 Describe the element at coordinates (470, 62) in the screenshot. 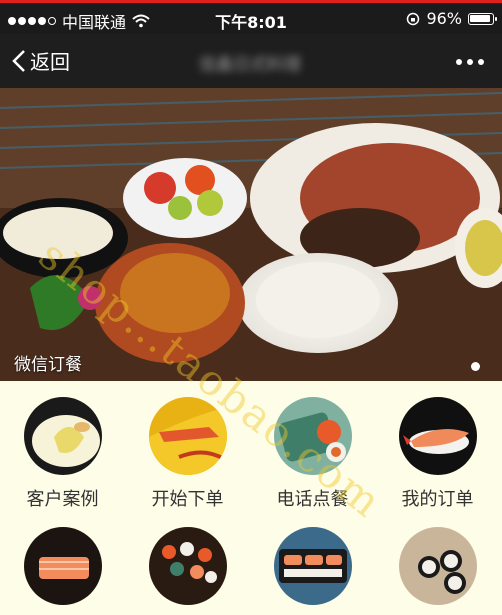

I see `more-options-icon` at that location.